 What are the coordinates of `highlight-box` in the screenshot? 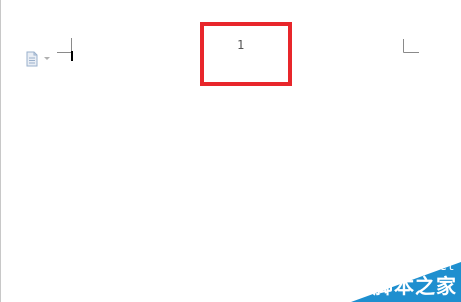 It's located at (246, 54).